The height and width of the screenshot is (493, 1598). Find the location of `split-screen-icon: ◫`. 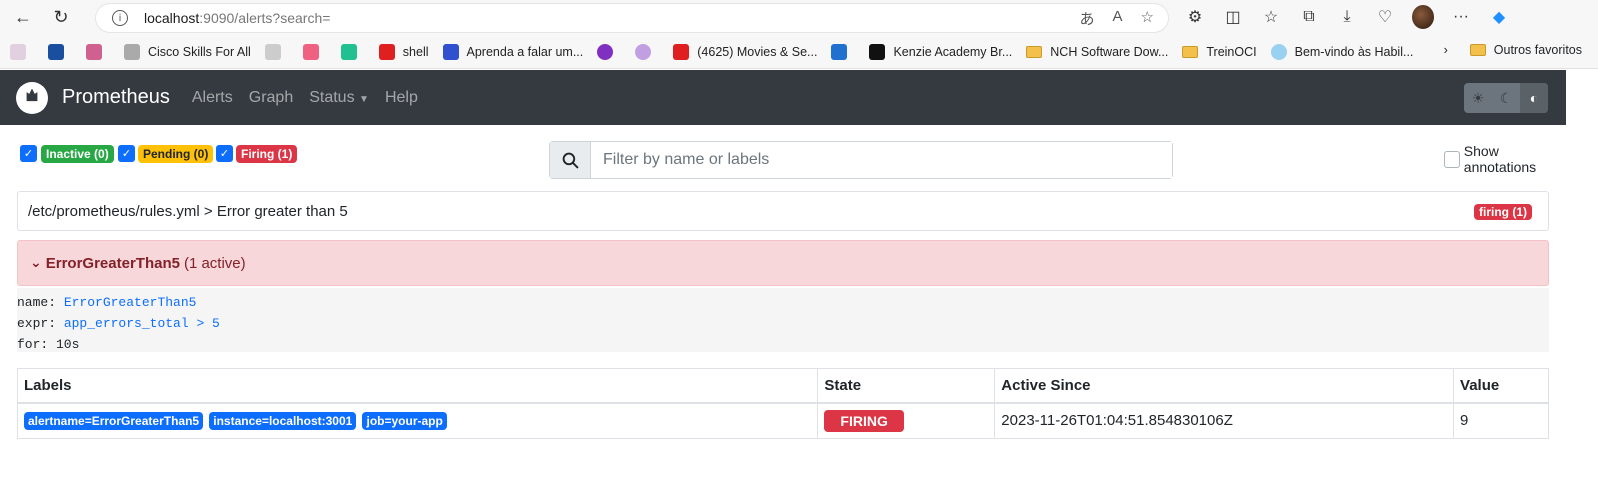

split-screen-icon: ◫ is located at coordinates (1233, 17).